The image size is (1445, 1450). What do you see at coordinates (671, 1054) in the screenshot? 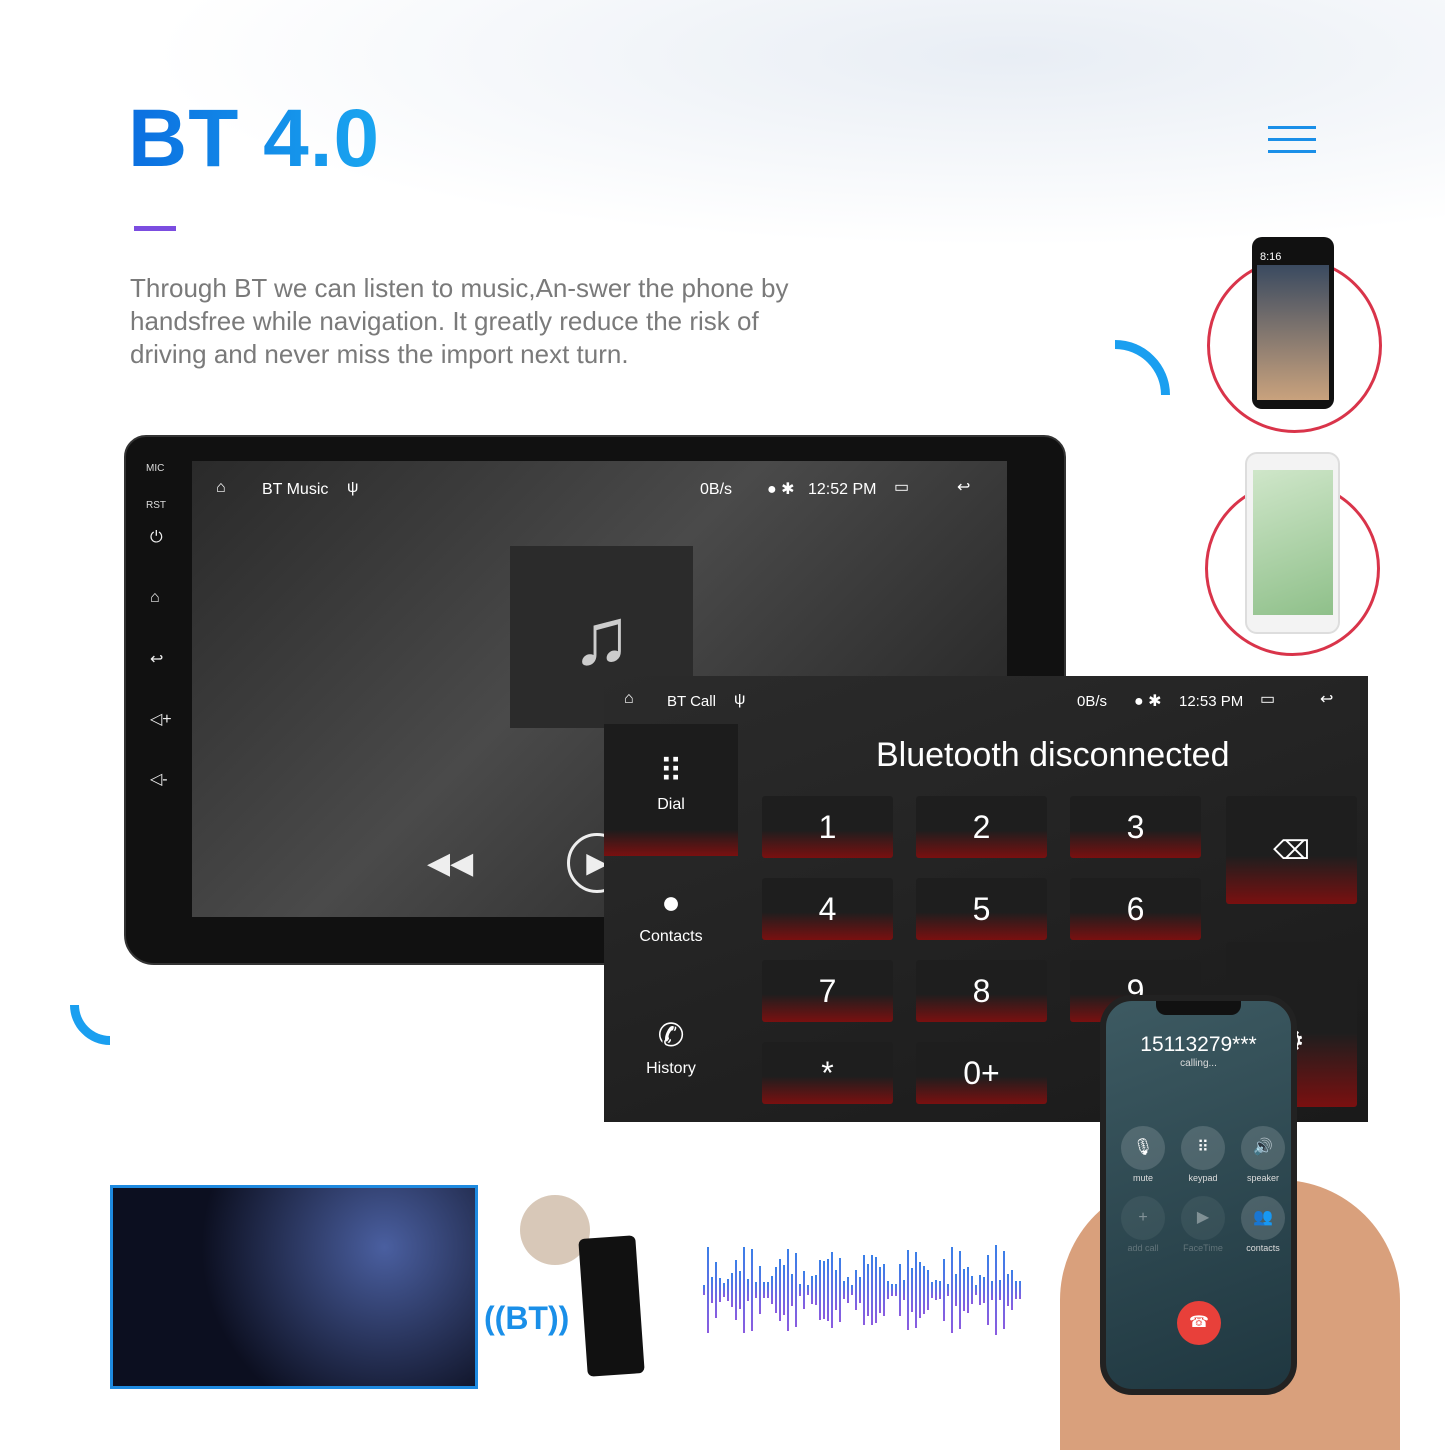
I see `nav-history: ✆ History` at bounding box center [671, 1054].